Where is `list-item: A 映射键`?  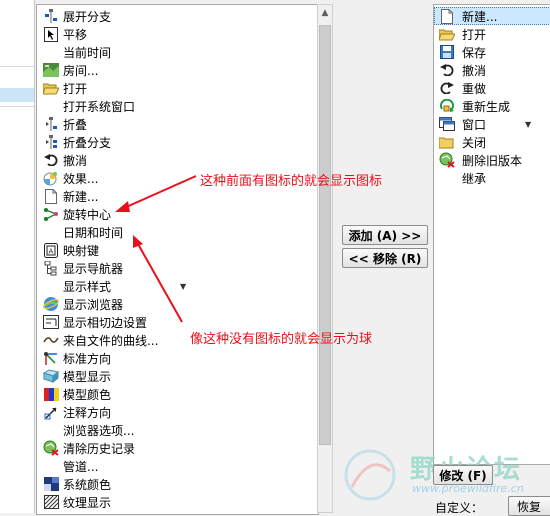 list-item: A 映射键 is located at coordinates (177, 250).